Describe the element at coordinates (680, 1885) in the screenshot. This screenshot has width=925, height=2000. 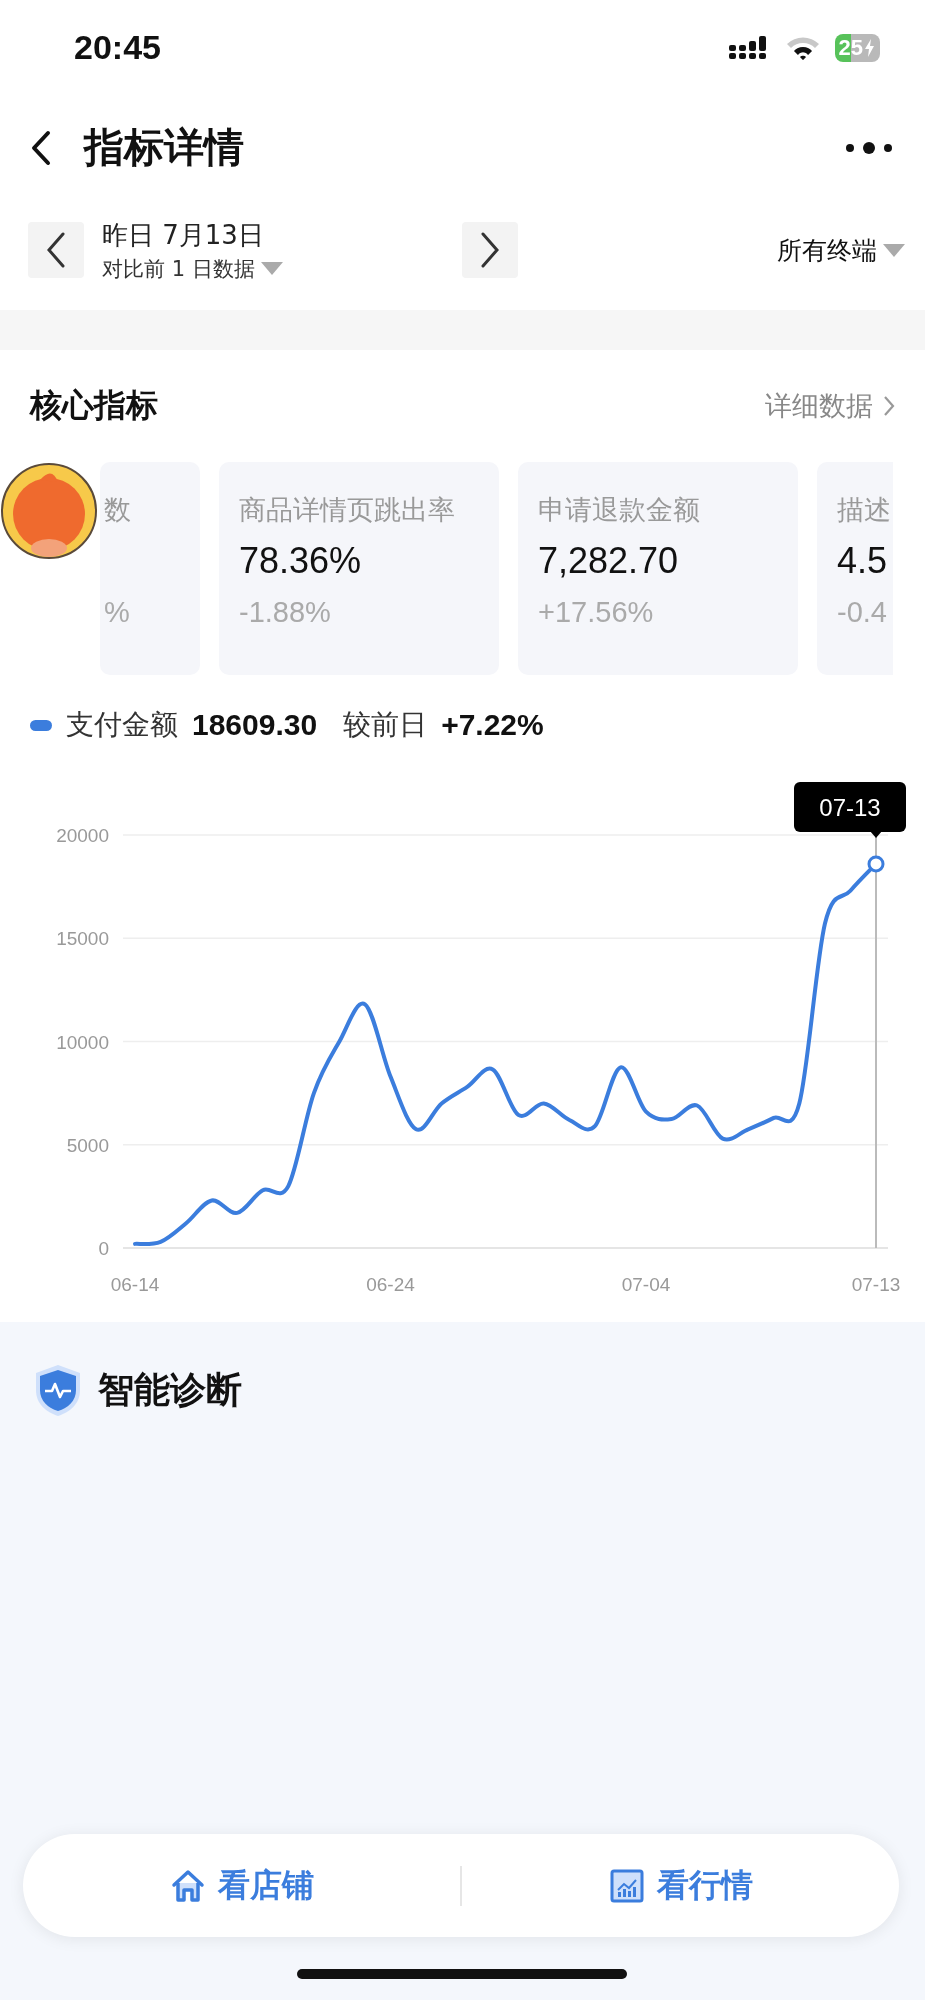
I see `view-market-button: 看行情` at that location.